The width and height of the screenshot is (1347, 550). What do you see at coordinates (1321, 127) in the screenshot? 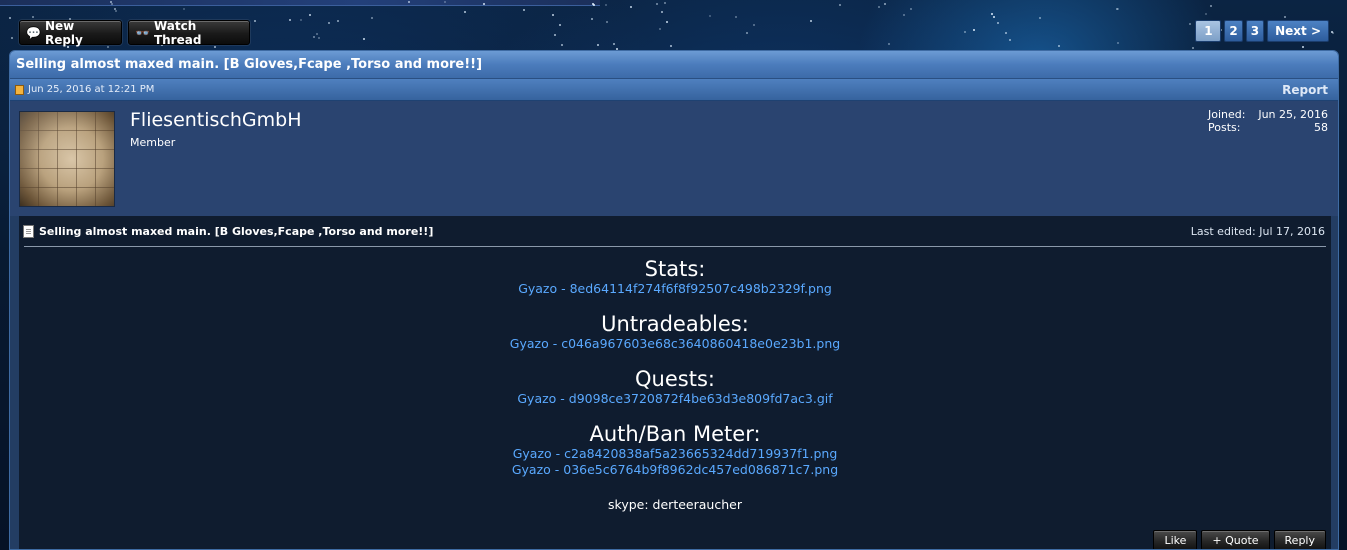
I see `posts-value: 58` at bounding box center [1321, 127].